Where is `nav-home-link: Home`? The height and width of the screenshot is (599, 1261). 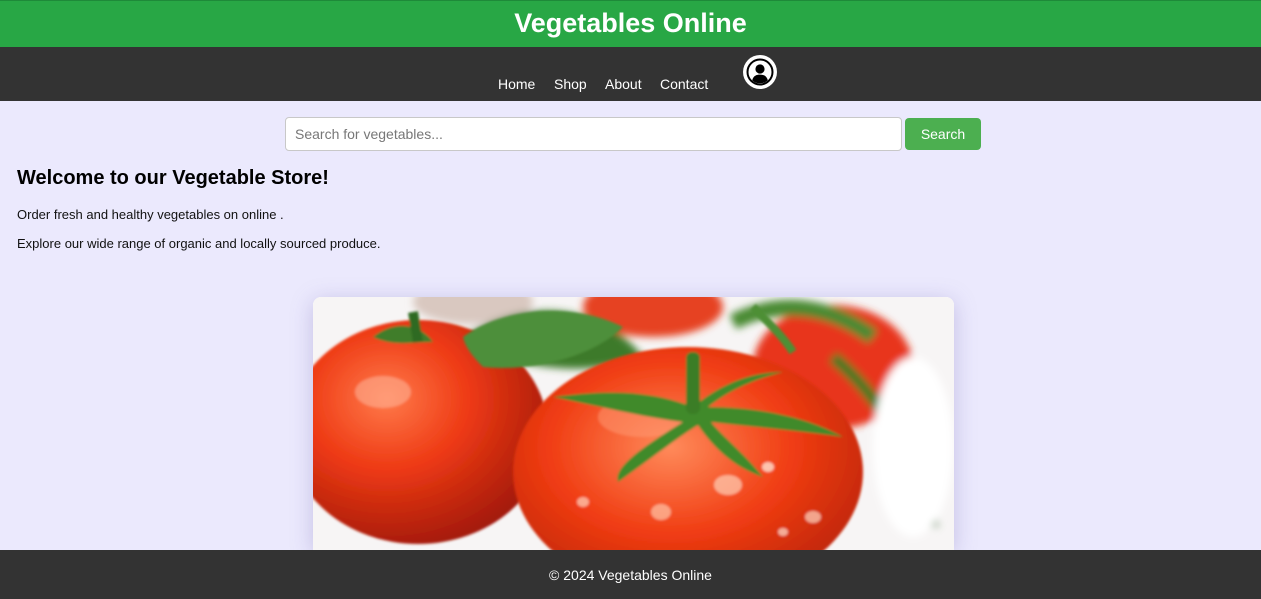 nav-home-link: Home is located at coordinates (516, 84).